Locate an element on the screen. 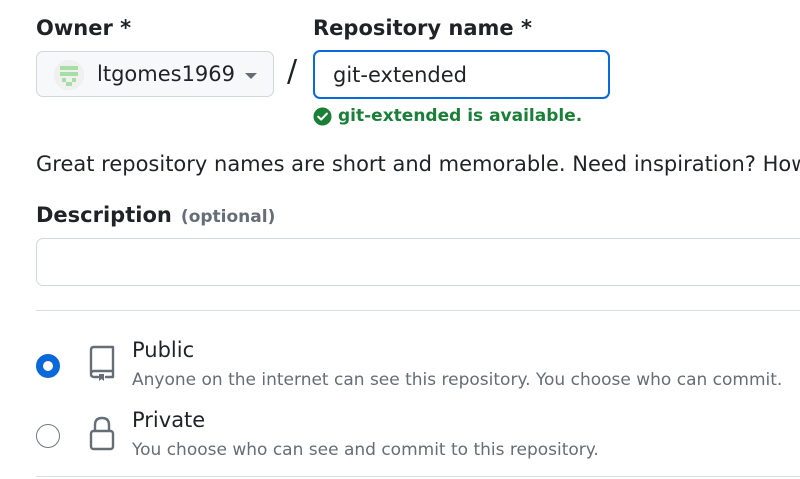 The image size is (800, 479). availability-text: git-extended is available. is located at coordinates (460, 116).